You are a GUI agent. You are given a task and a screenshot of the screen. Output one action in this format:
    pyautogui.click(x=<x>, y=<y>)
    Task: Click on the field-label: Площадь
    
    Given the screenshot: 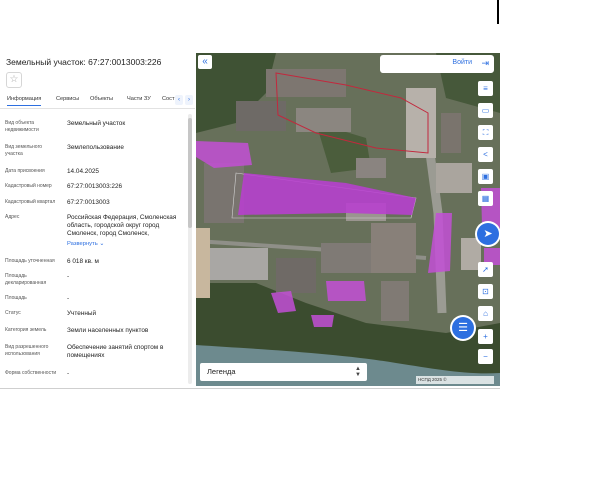 What is the action you would take?
    pyautogui.click(x=16, y=298)
    